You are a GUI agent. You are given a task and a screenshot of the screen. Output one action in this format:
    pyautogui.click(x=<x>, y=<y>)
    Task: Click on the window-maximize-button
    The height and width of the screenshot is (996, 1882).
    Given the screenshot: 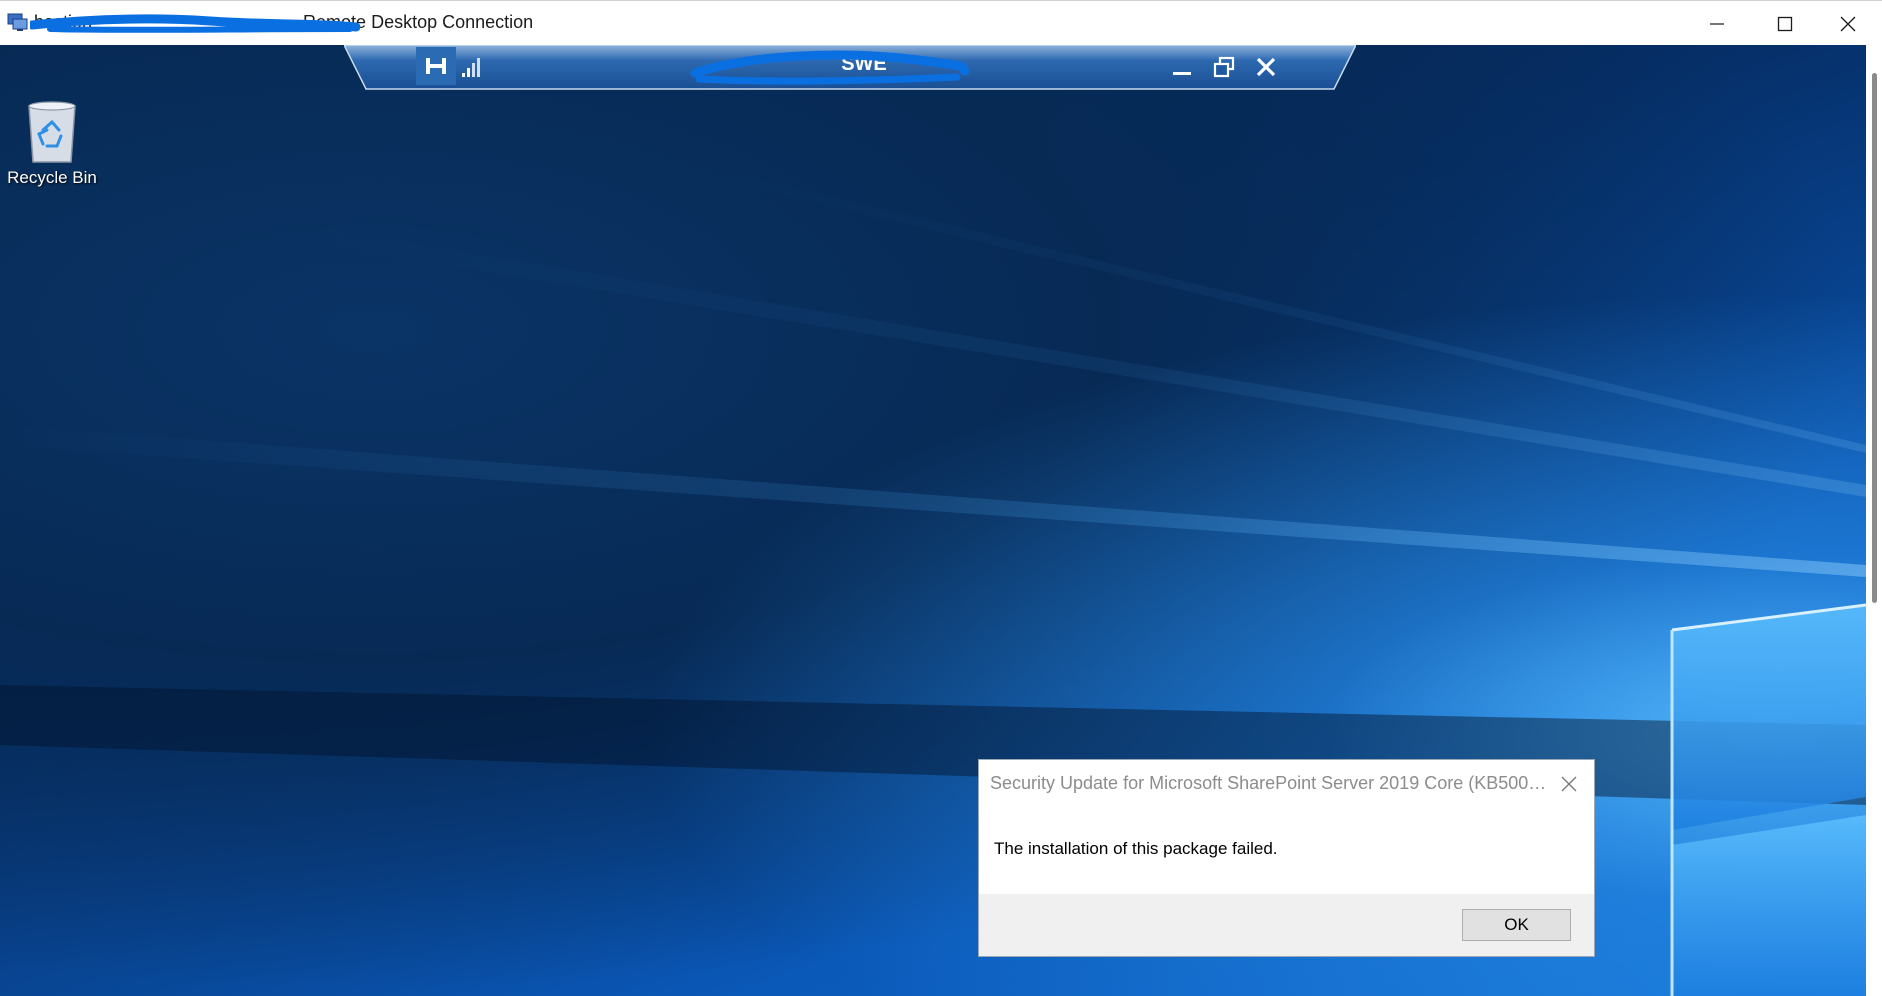 What is the action you would take?
    pyautogui.click(x=1785, y=23)
    